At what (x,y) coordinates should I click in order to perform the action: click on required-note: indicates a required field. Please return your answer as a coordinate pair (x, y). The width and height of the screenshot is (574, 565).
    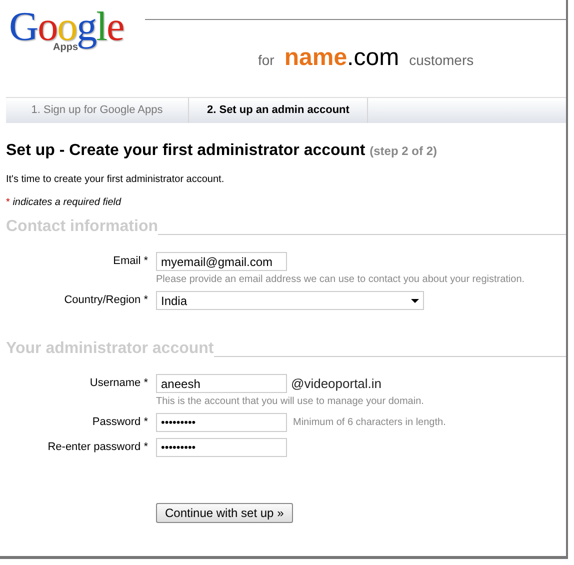
    Looking at the image, I should click on (67, 202).